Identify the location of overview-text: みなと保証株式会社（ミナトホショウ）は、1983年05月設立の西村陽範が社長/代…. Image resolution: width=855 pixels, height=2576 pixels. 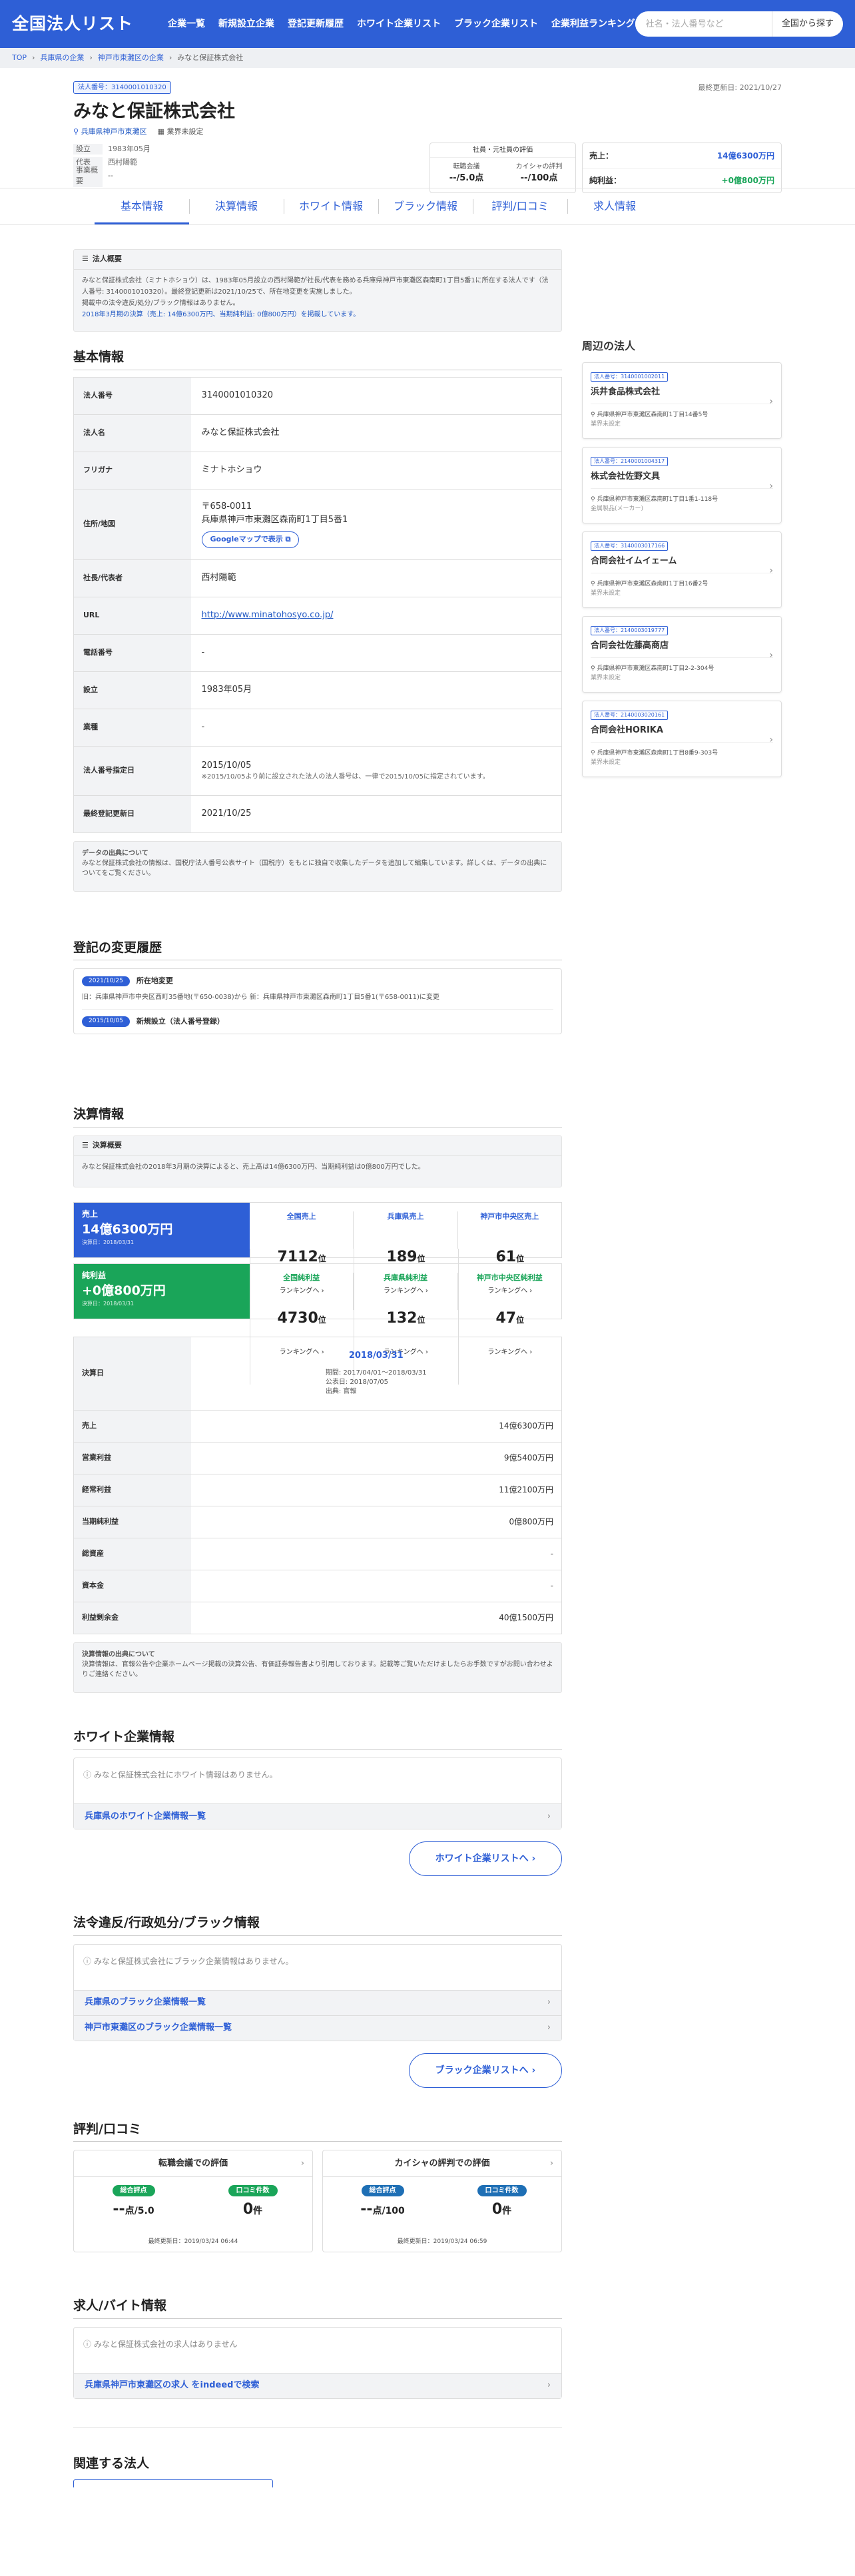
(315, 286).